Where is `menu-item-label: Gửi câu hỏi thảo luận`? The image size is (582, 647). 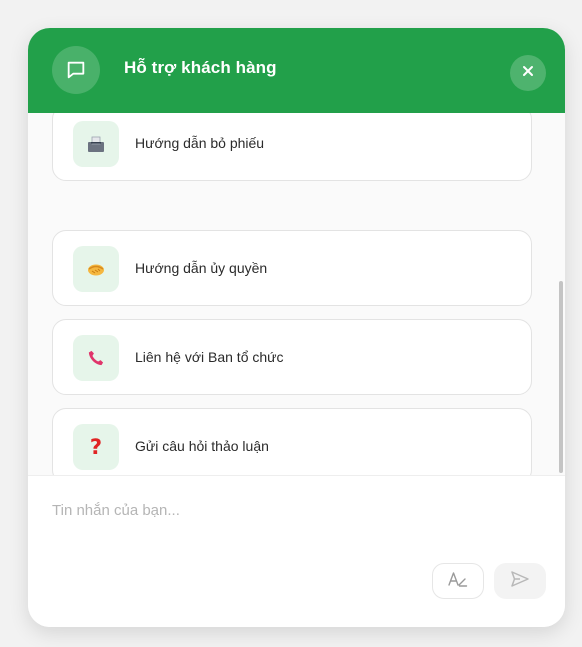 menu-item-label: Gửi câu hỏi thảo luận is located at coordinates (202, 446).